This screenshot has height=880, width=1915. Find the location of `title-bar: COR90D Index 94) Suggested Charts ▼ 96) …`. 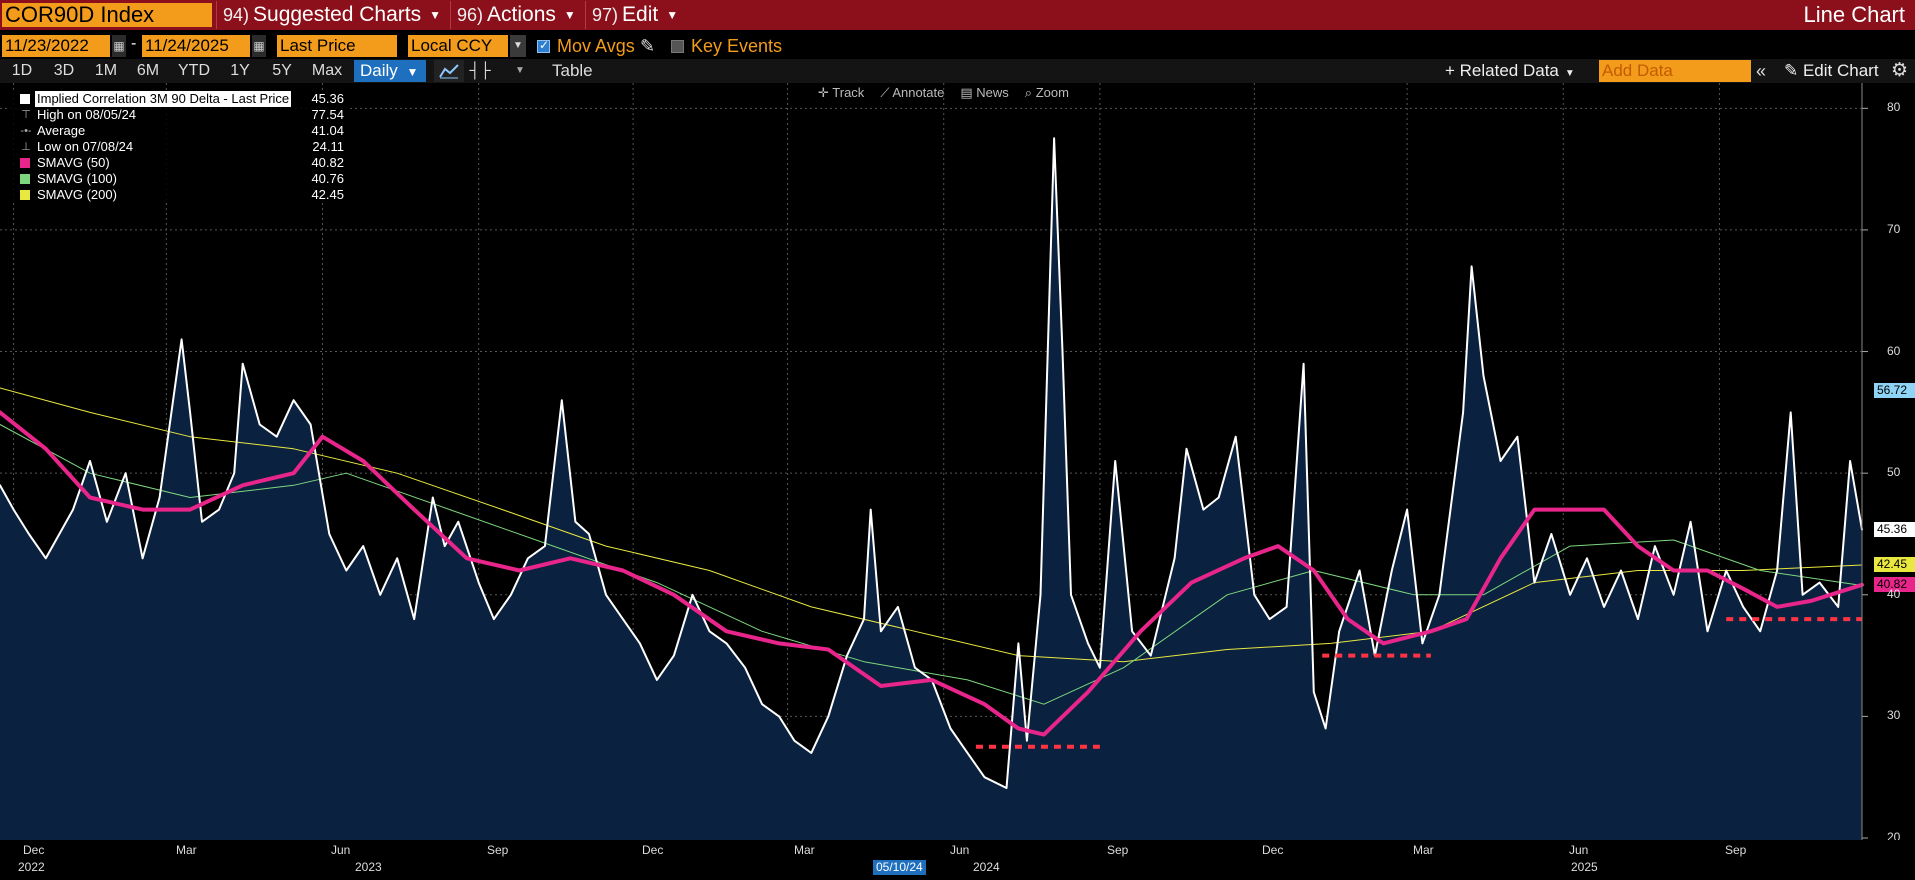

title-bar: COR90D Index 94) Suggested Charts ▼ 96) … is located at coordinates (957, 15).